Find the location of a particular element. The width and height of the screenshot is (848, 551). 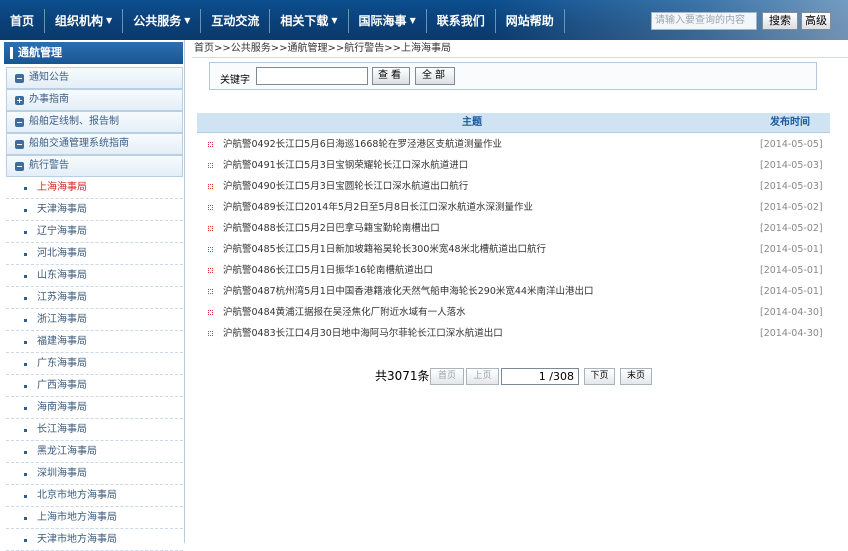

sidebar-subitem: 山东海事局 is located at coordinates (94, 276).